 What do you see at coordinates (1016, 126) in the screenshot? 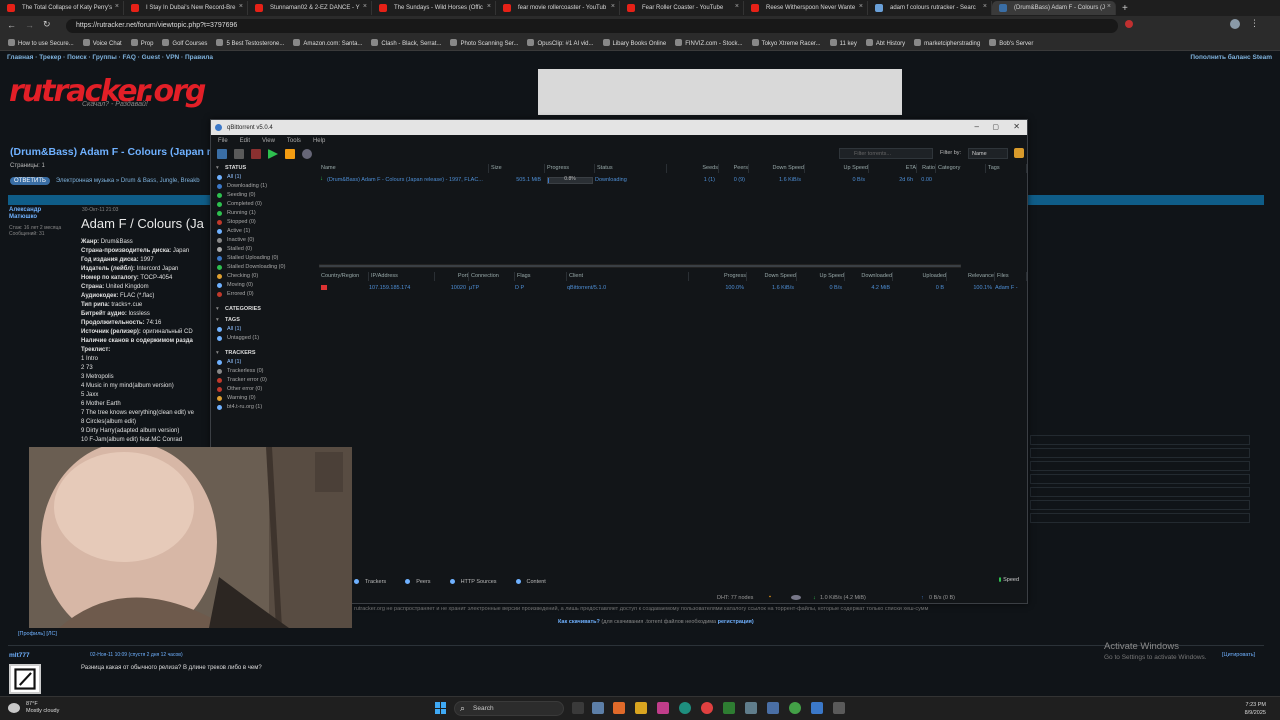
I see `close-icon: ✕` at bounding box center [1016, 126].